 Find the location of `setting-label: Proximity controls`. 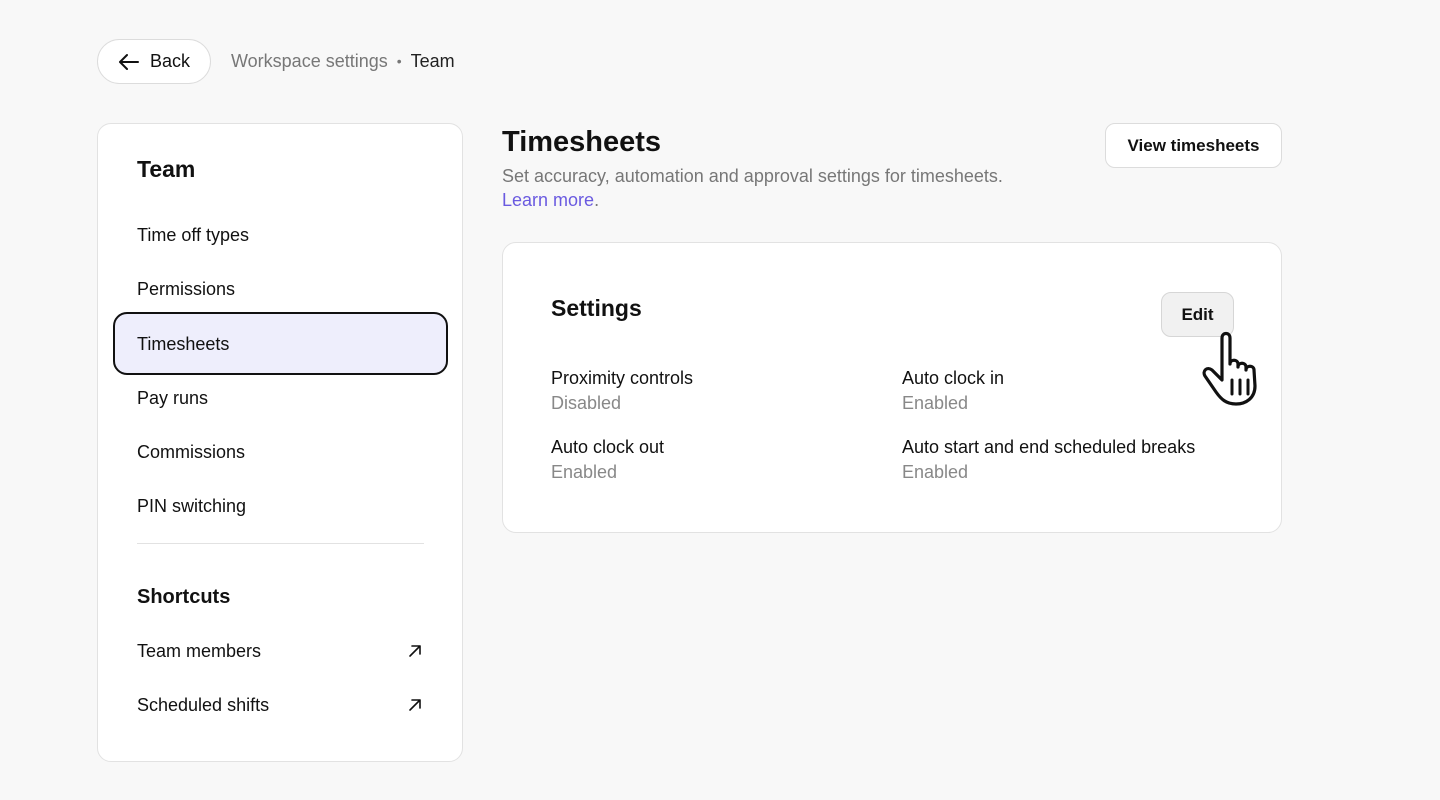

setting-label: Proximity controls is located at coordinates (622, 378).